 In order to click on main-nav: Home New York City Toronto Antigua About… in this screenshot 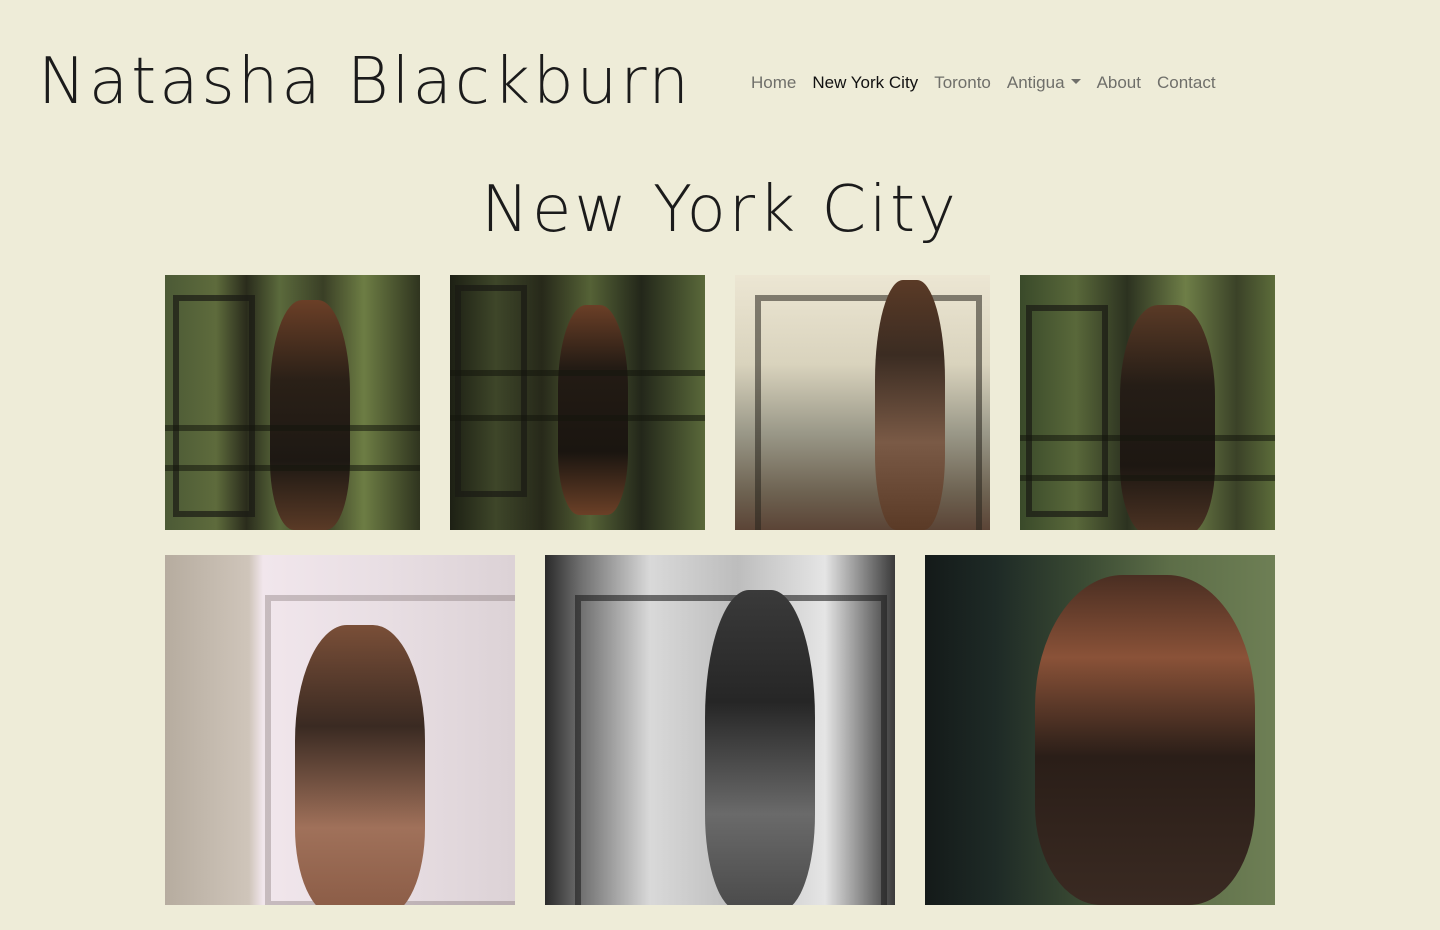, I will do `click(983, 83)`.